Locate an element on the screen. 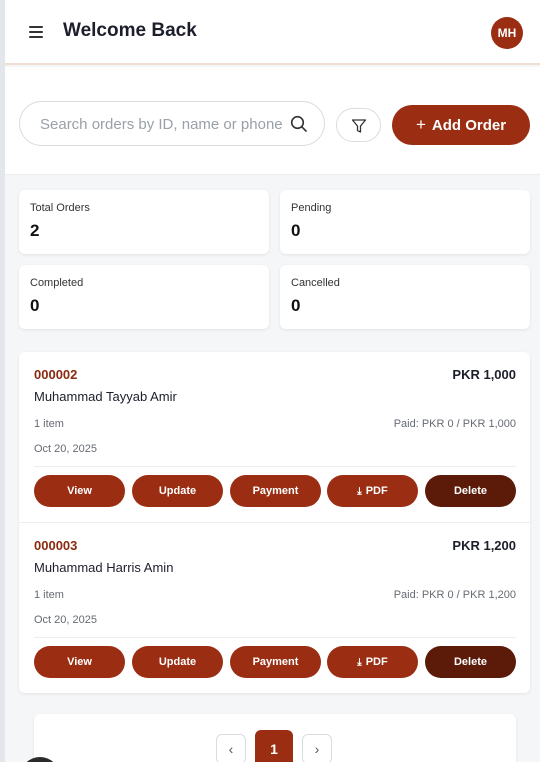 Image resolution: width=540 pixels, height=762 pixels. pagination: ‹ 1 › is located at coordinates (275, 738).